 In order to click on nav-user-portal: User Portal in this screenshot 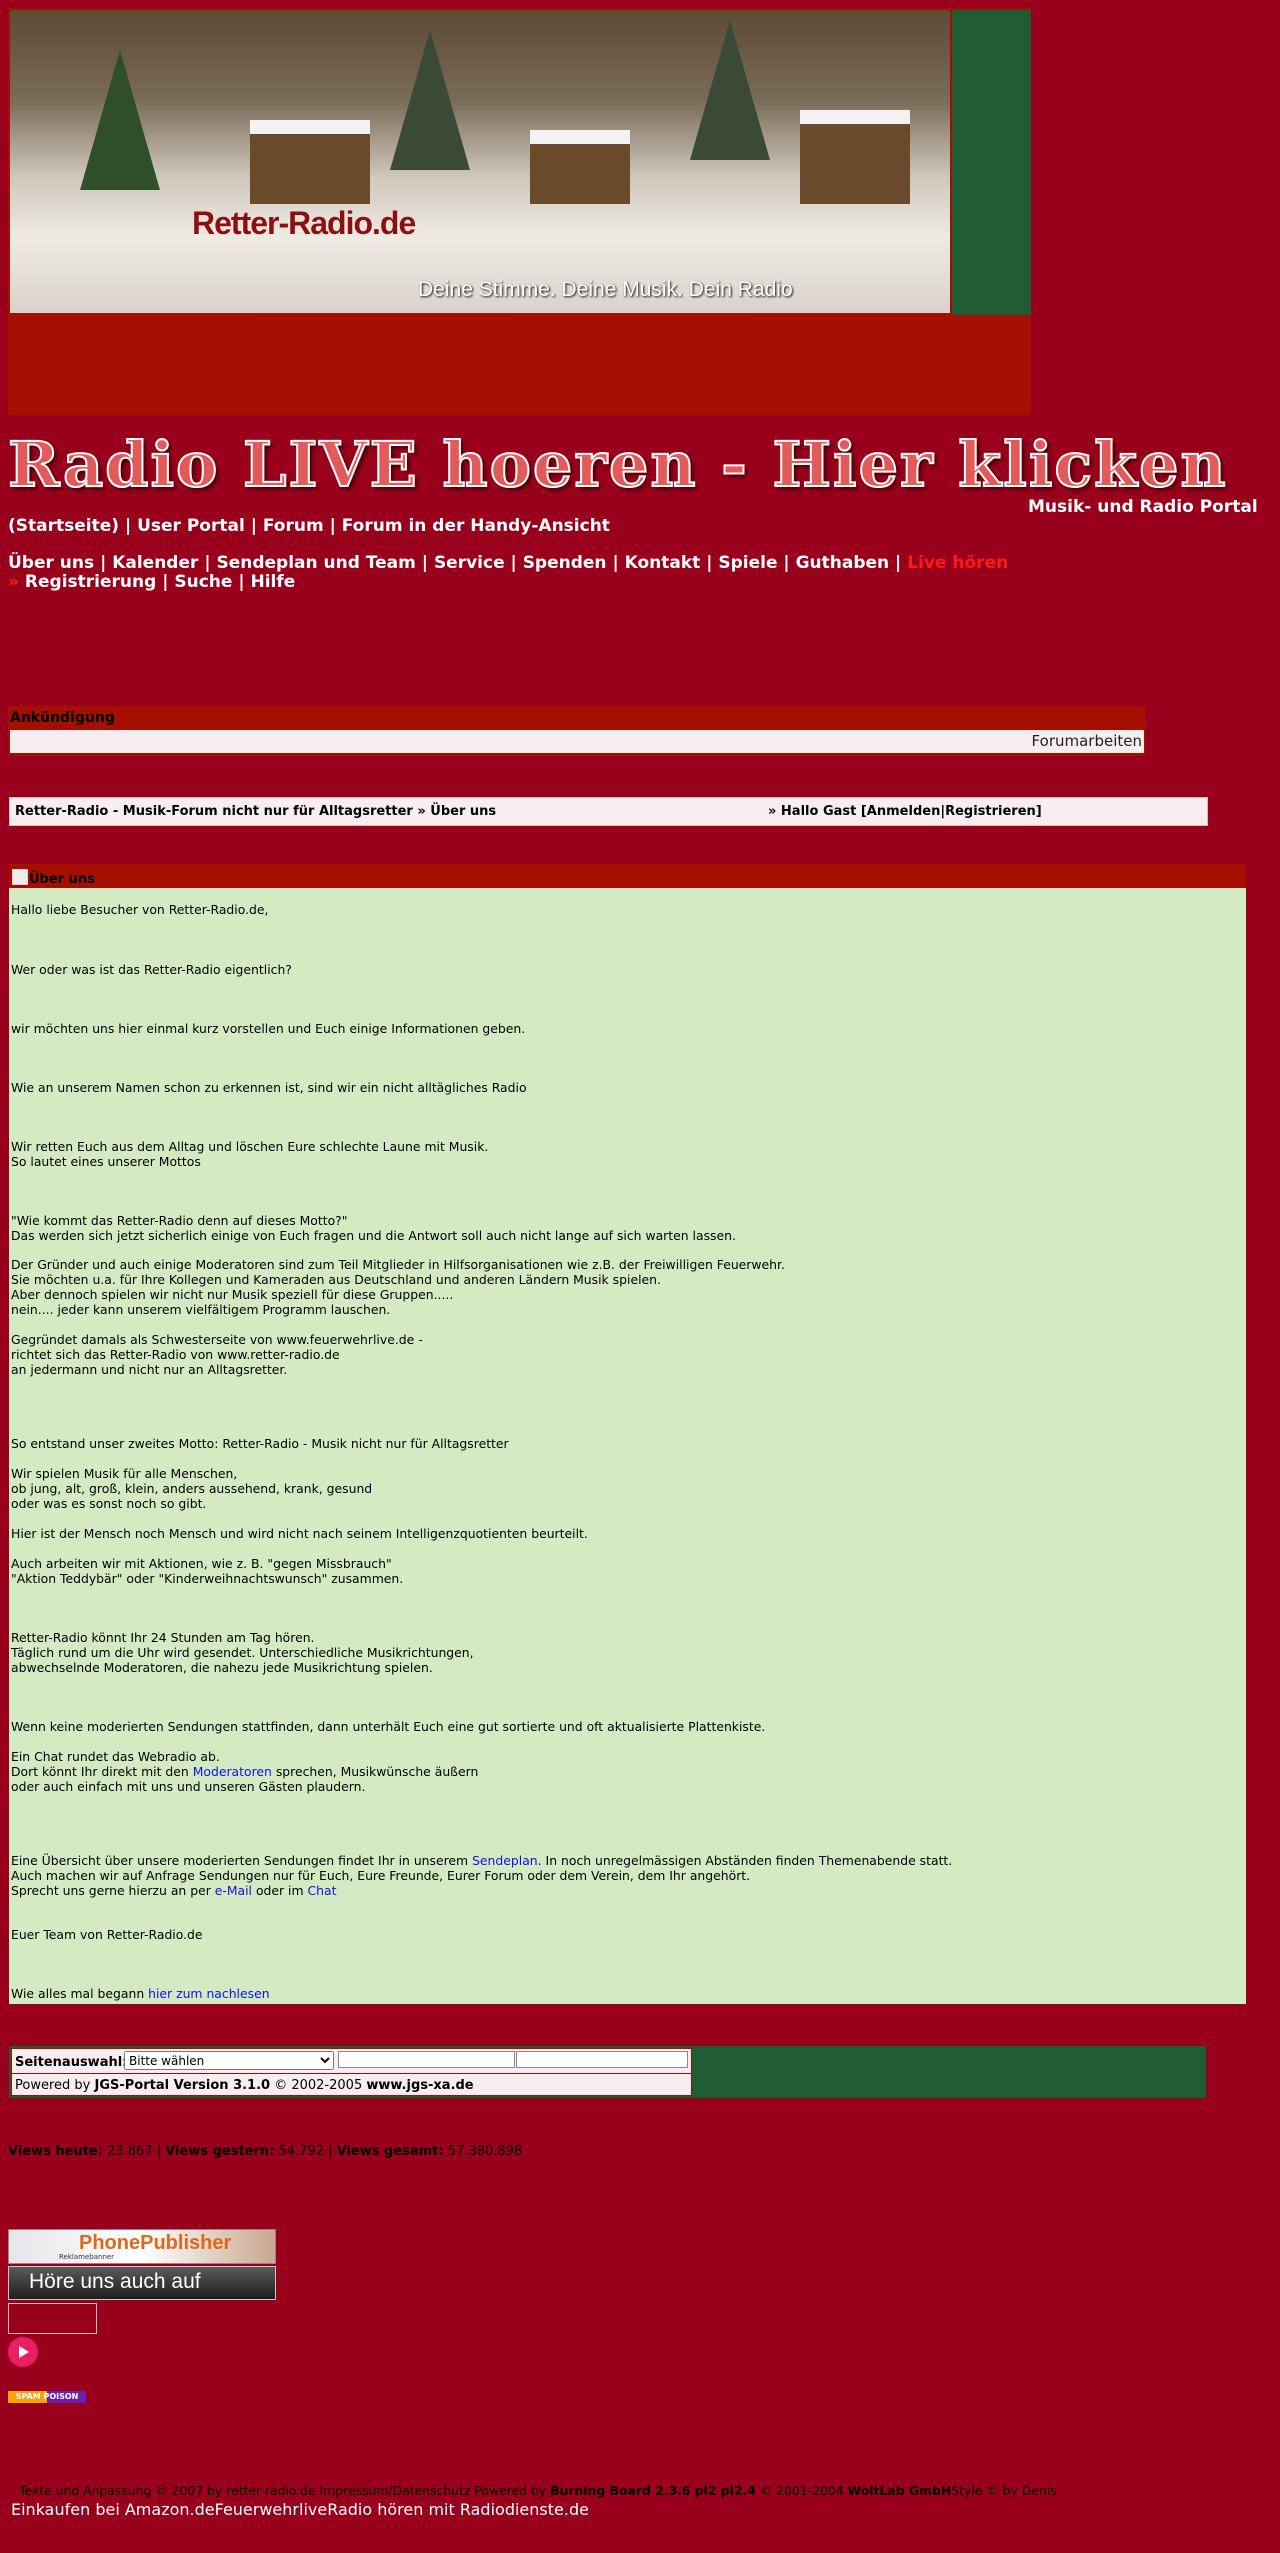, I will do `click(191, 526)`.